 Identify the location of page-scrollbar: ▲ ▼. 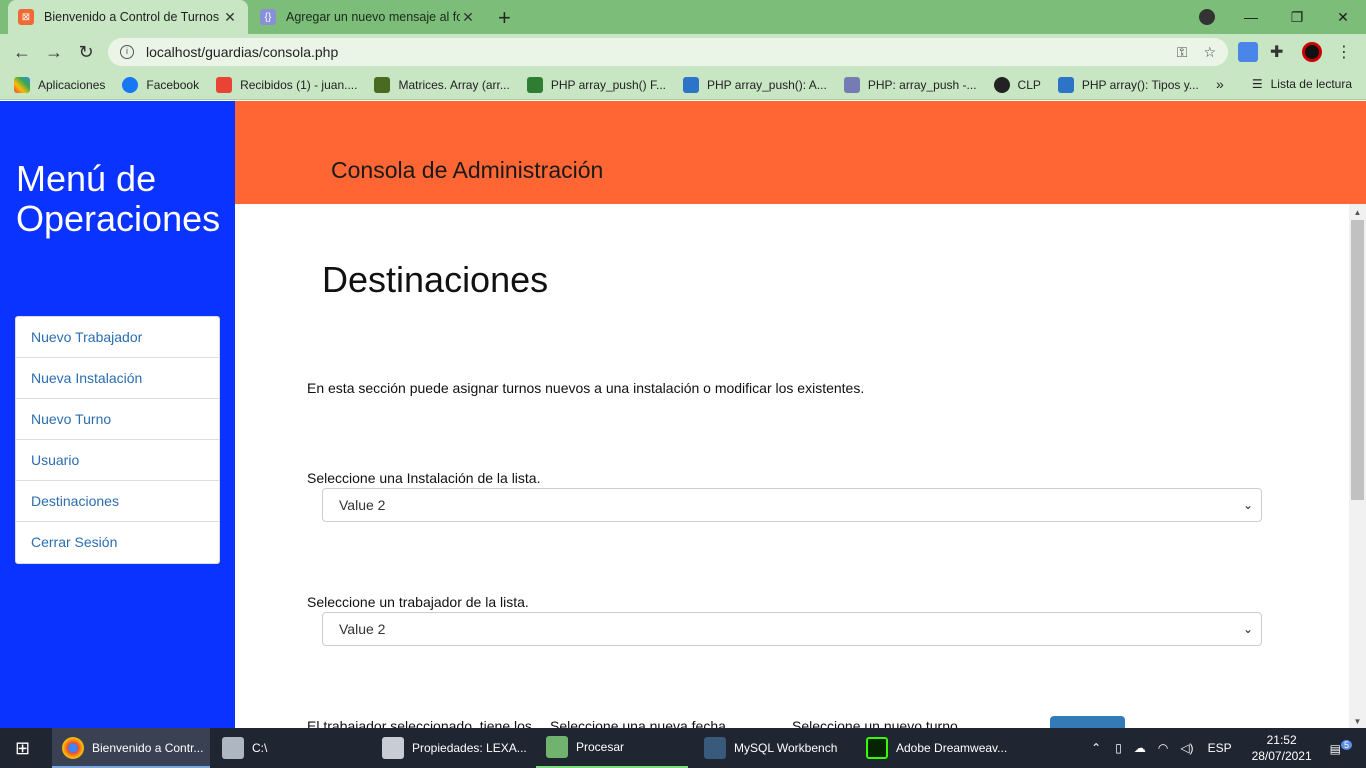
(1357, 466).